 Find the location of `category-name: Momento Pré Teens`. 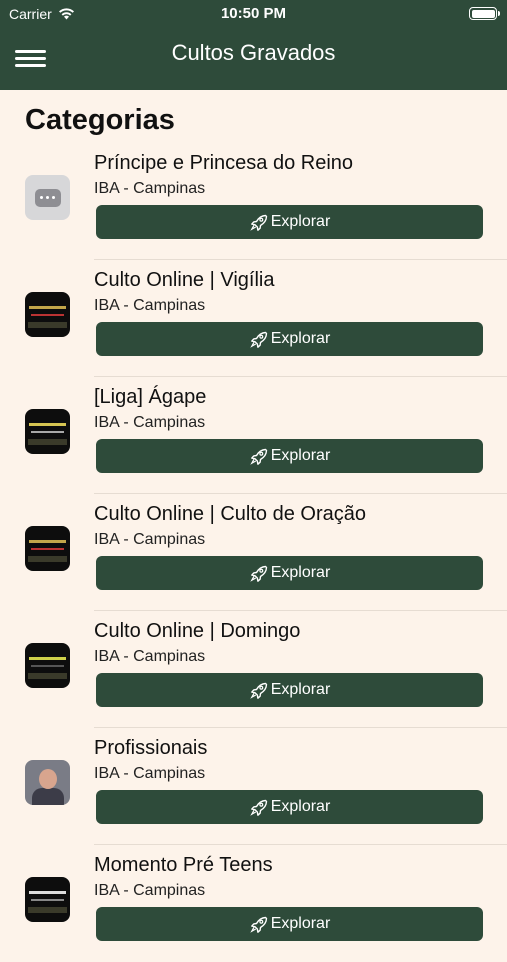

category-name: Momento Pré Teens is located at coordinates (183, 865).